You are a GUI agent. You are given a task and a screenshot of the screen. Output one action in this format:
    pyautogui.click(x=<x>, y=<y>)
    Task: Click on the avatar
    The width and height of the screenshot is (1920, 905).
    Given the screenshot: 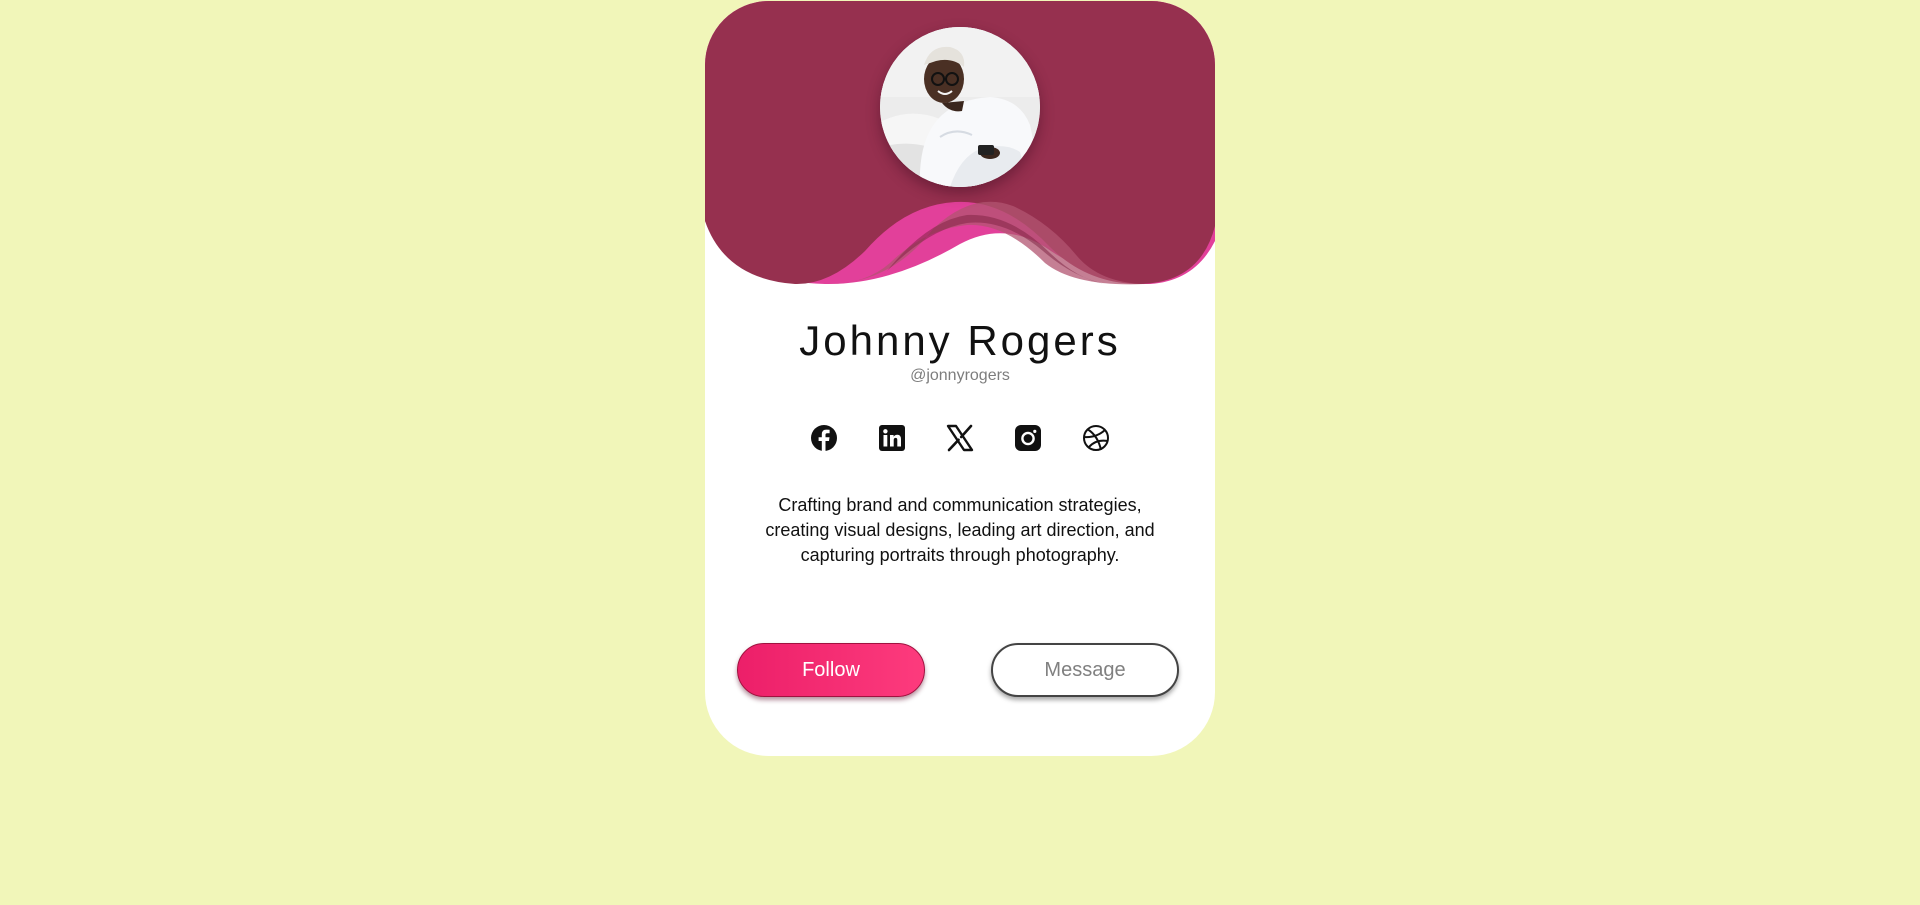 What is the action you would take?
    pyautogui.click(x=960, y=107)
    